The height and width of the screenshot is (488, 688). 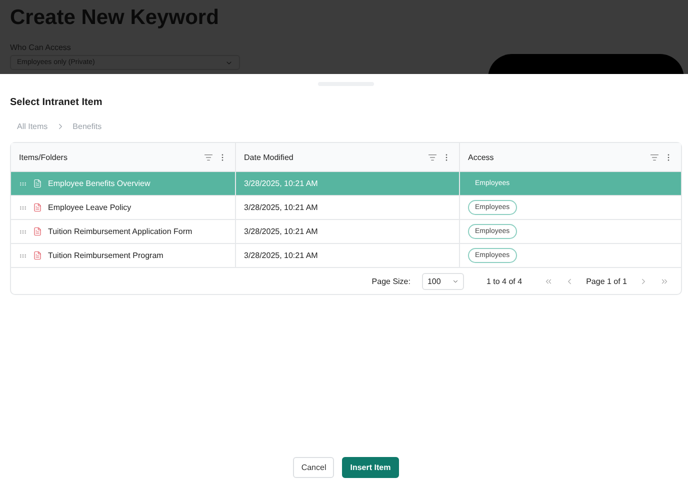 I want to click on item-name: Employee Leave Policy, so click(x=90, y=207).